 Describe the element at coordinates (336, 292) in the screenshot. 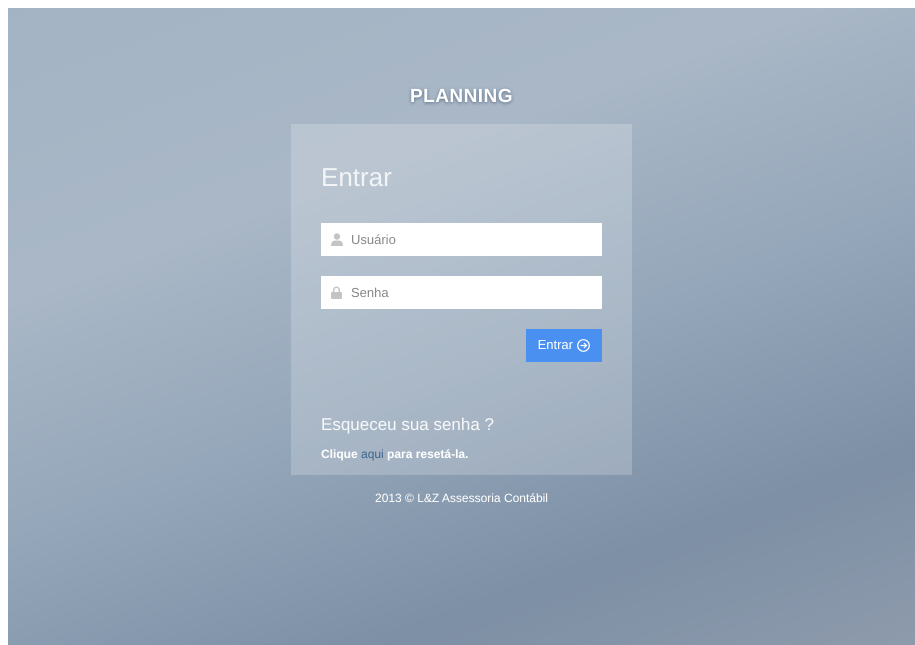

I see `lock-icon` at that location.